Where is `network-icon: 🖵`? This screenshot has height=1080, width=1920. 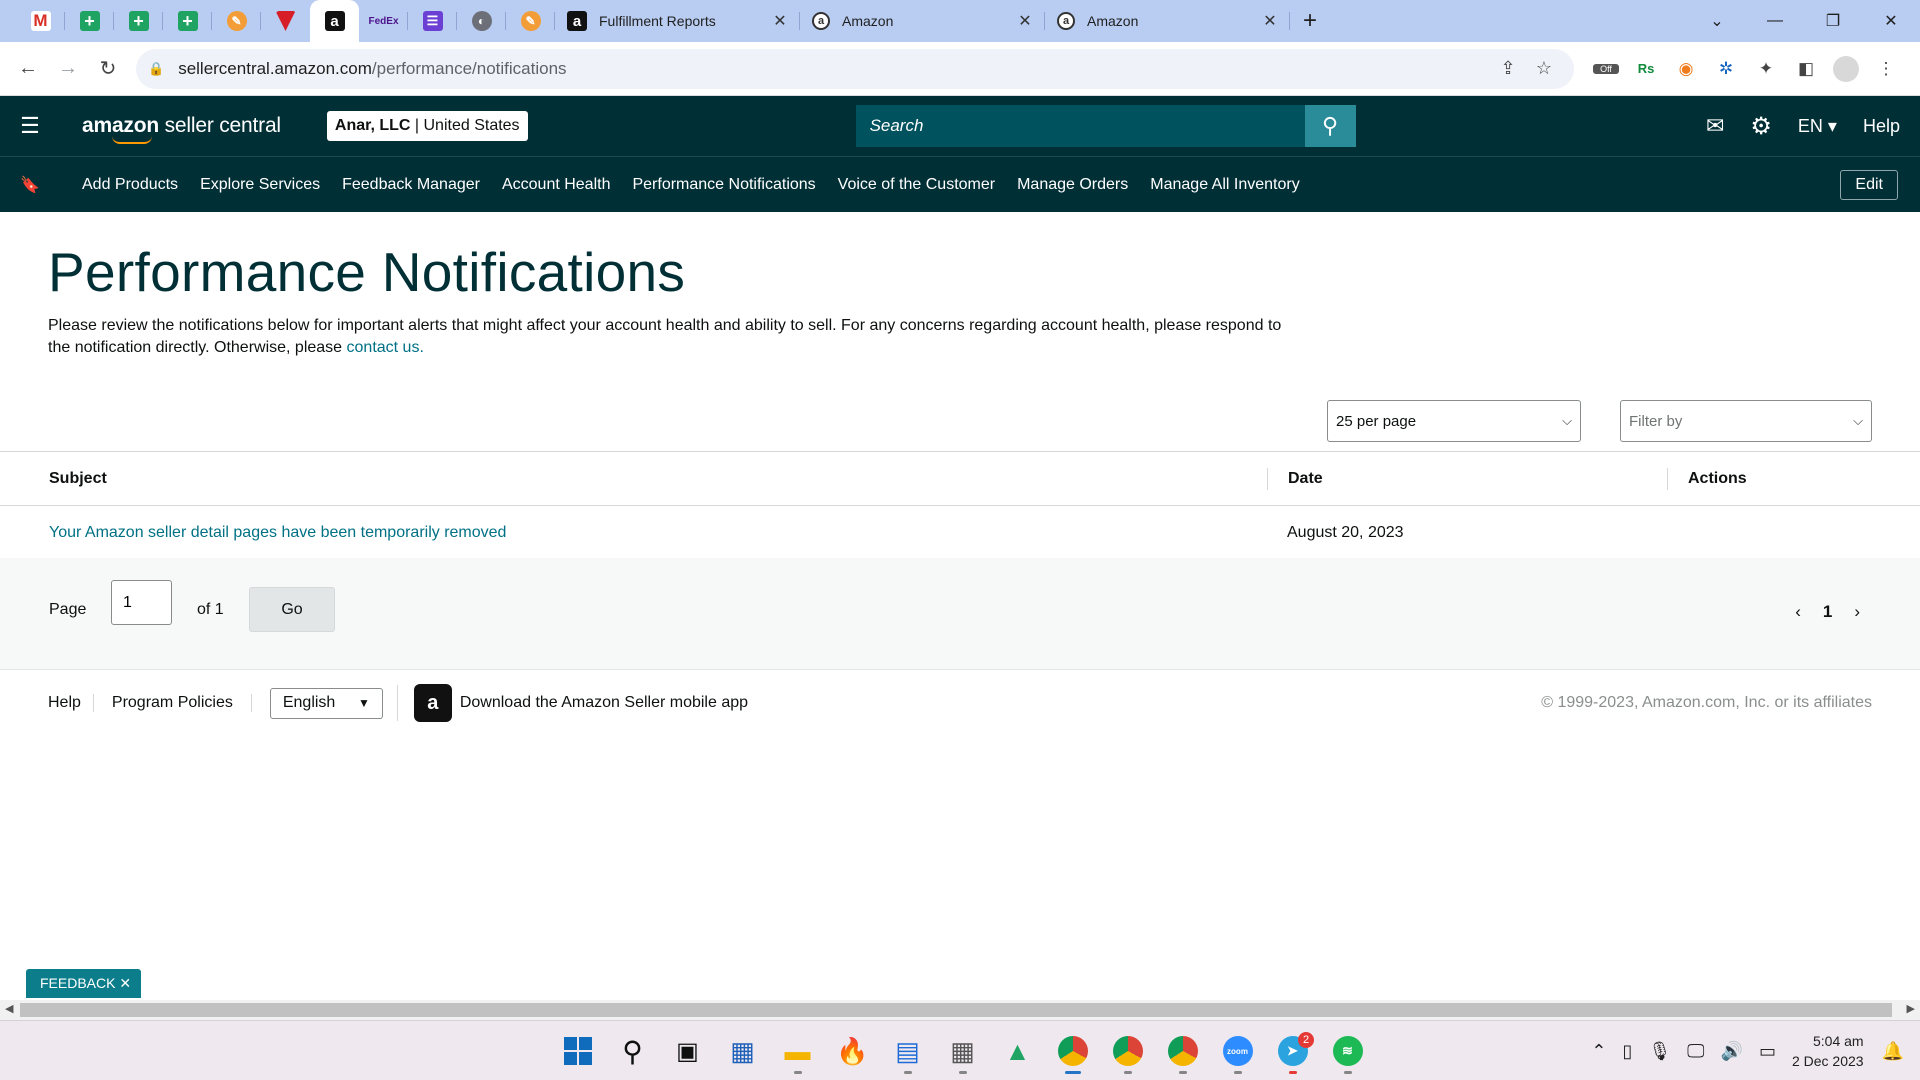 network-icon: 🖵 is located at coordinates (1695, 1051).